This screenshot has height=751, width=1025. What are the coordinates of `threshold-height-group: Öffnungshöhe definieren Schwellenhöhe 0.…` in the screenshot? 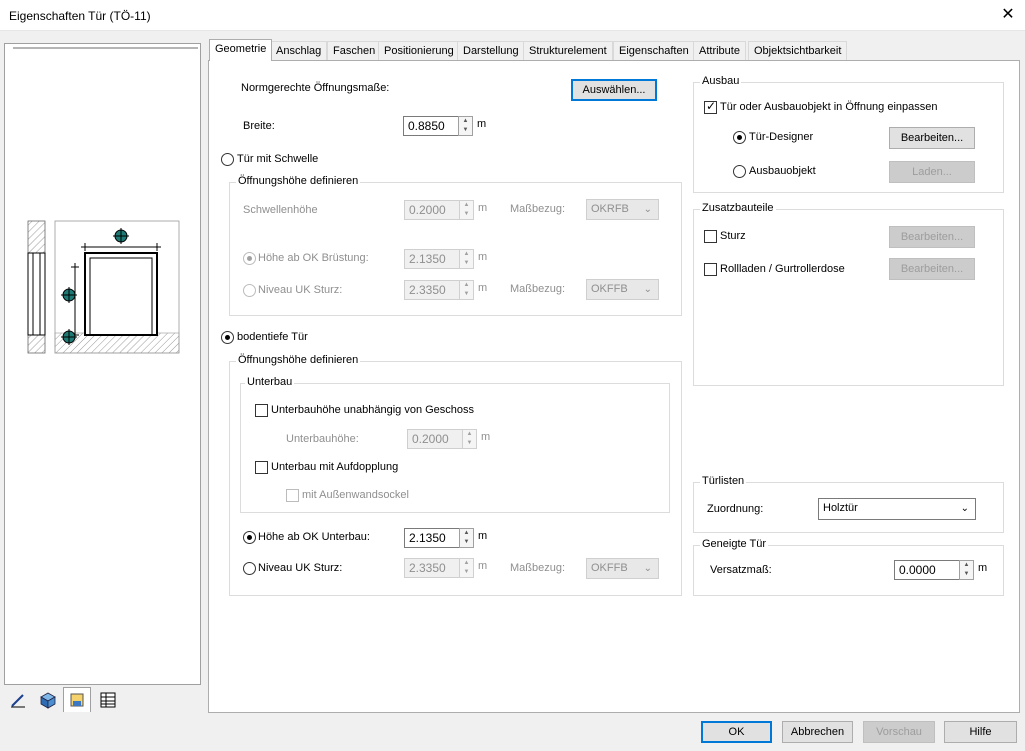 It's located at (455, 245).